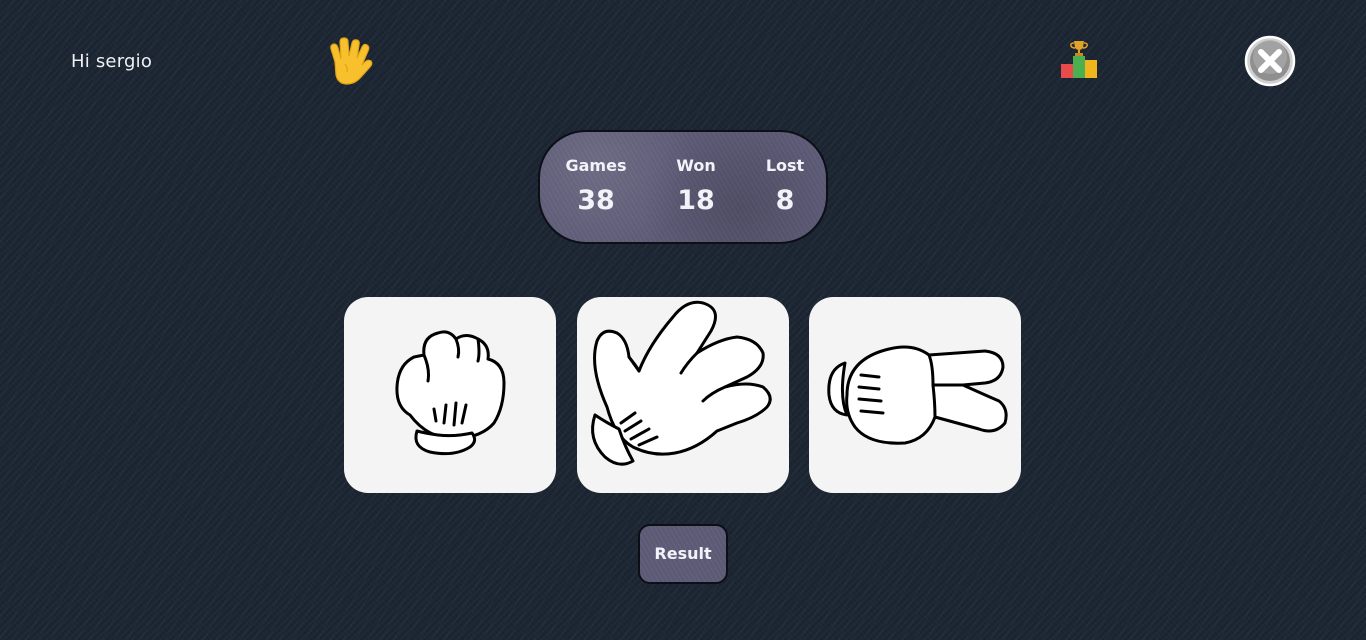 This screenshot has width=1366, height=640. I want to click on fist-glove-icon, so click(450, 393).